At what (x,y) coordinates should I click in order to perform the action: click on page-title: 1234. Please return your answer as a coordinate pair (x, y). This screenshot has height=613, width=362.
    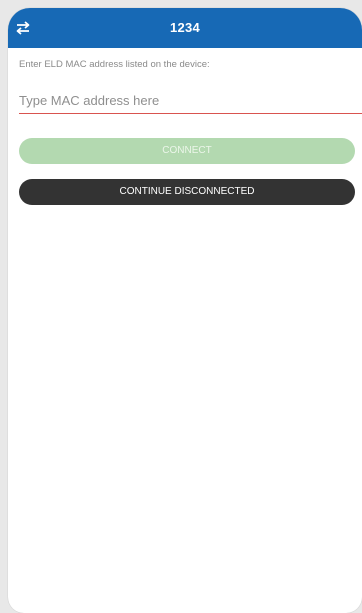
    Looking at the image, I should click on (185, 27).